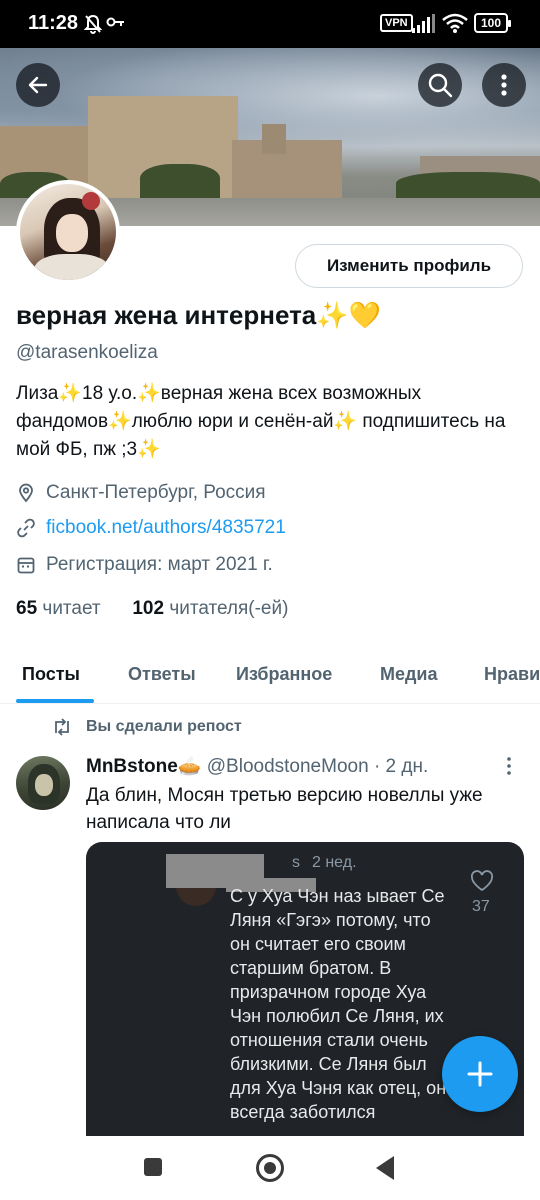 The image size is (540, 1200). What do you see at coordinates (385, 1168) in the screenshot?
I see `back-icon` at bounding box center [385, 1168].